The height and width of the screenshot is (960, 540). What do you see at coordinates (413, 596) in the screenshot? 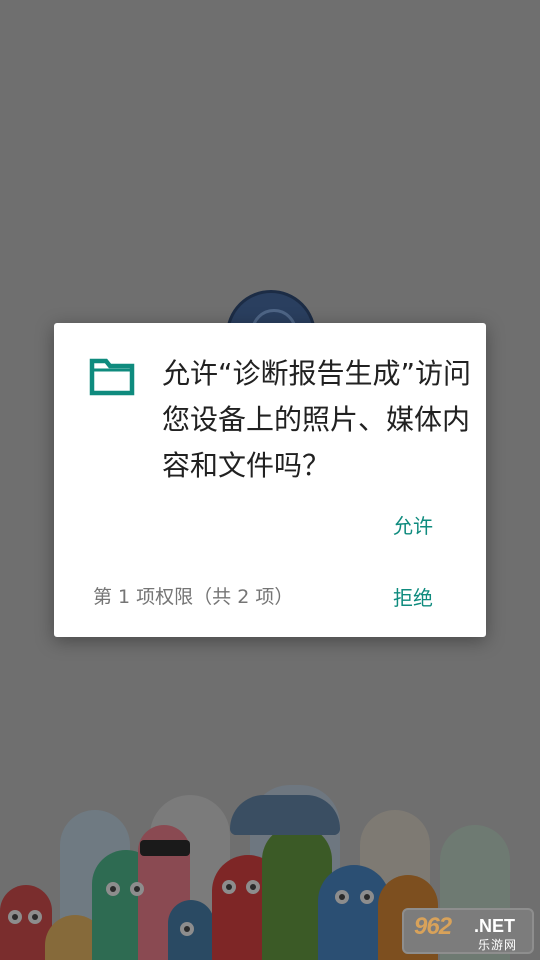
I see `deny-button: 拒绝` at bounding box center [413, 596].